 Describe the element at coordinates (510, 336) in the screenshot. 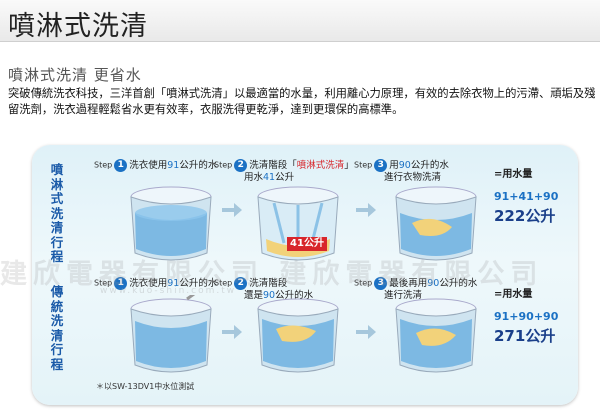

I see `total-value: 271` at that location.